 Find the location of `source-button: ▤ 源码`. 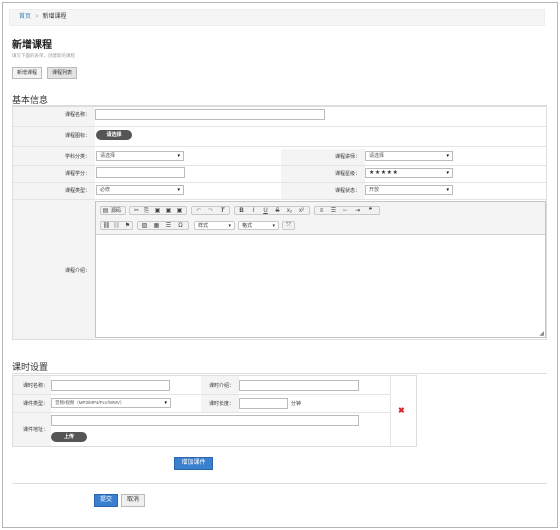

source-button: ▤ 源码 is located at coordinates (113, 210).